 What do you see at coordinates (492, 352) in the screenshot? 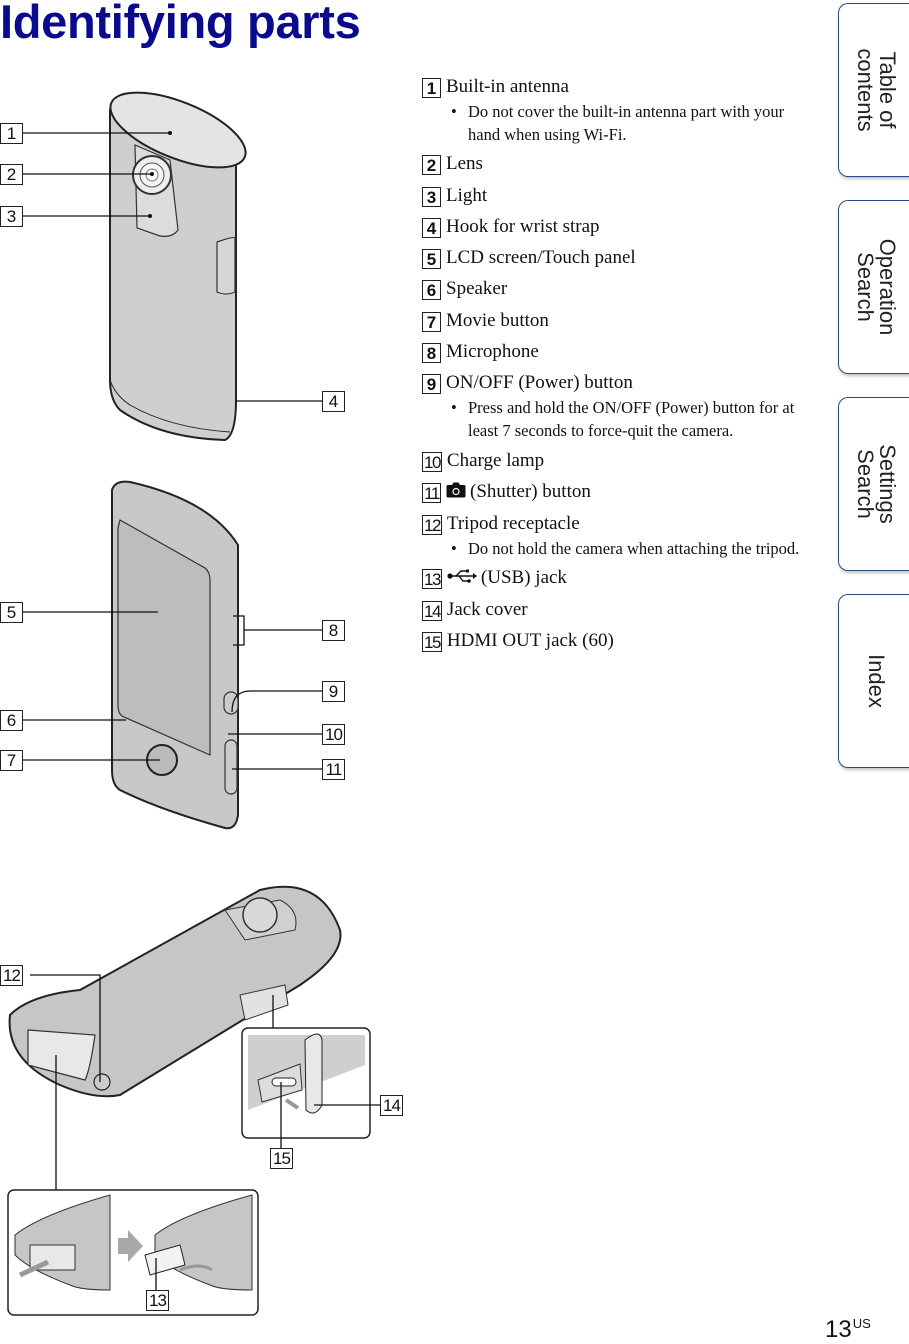
I see `part-label: Microphone` at bounding box center [492, 352].